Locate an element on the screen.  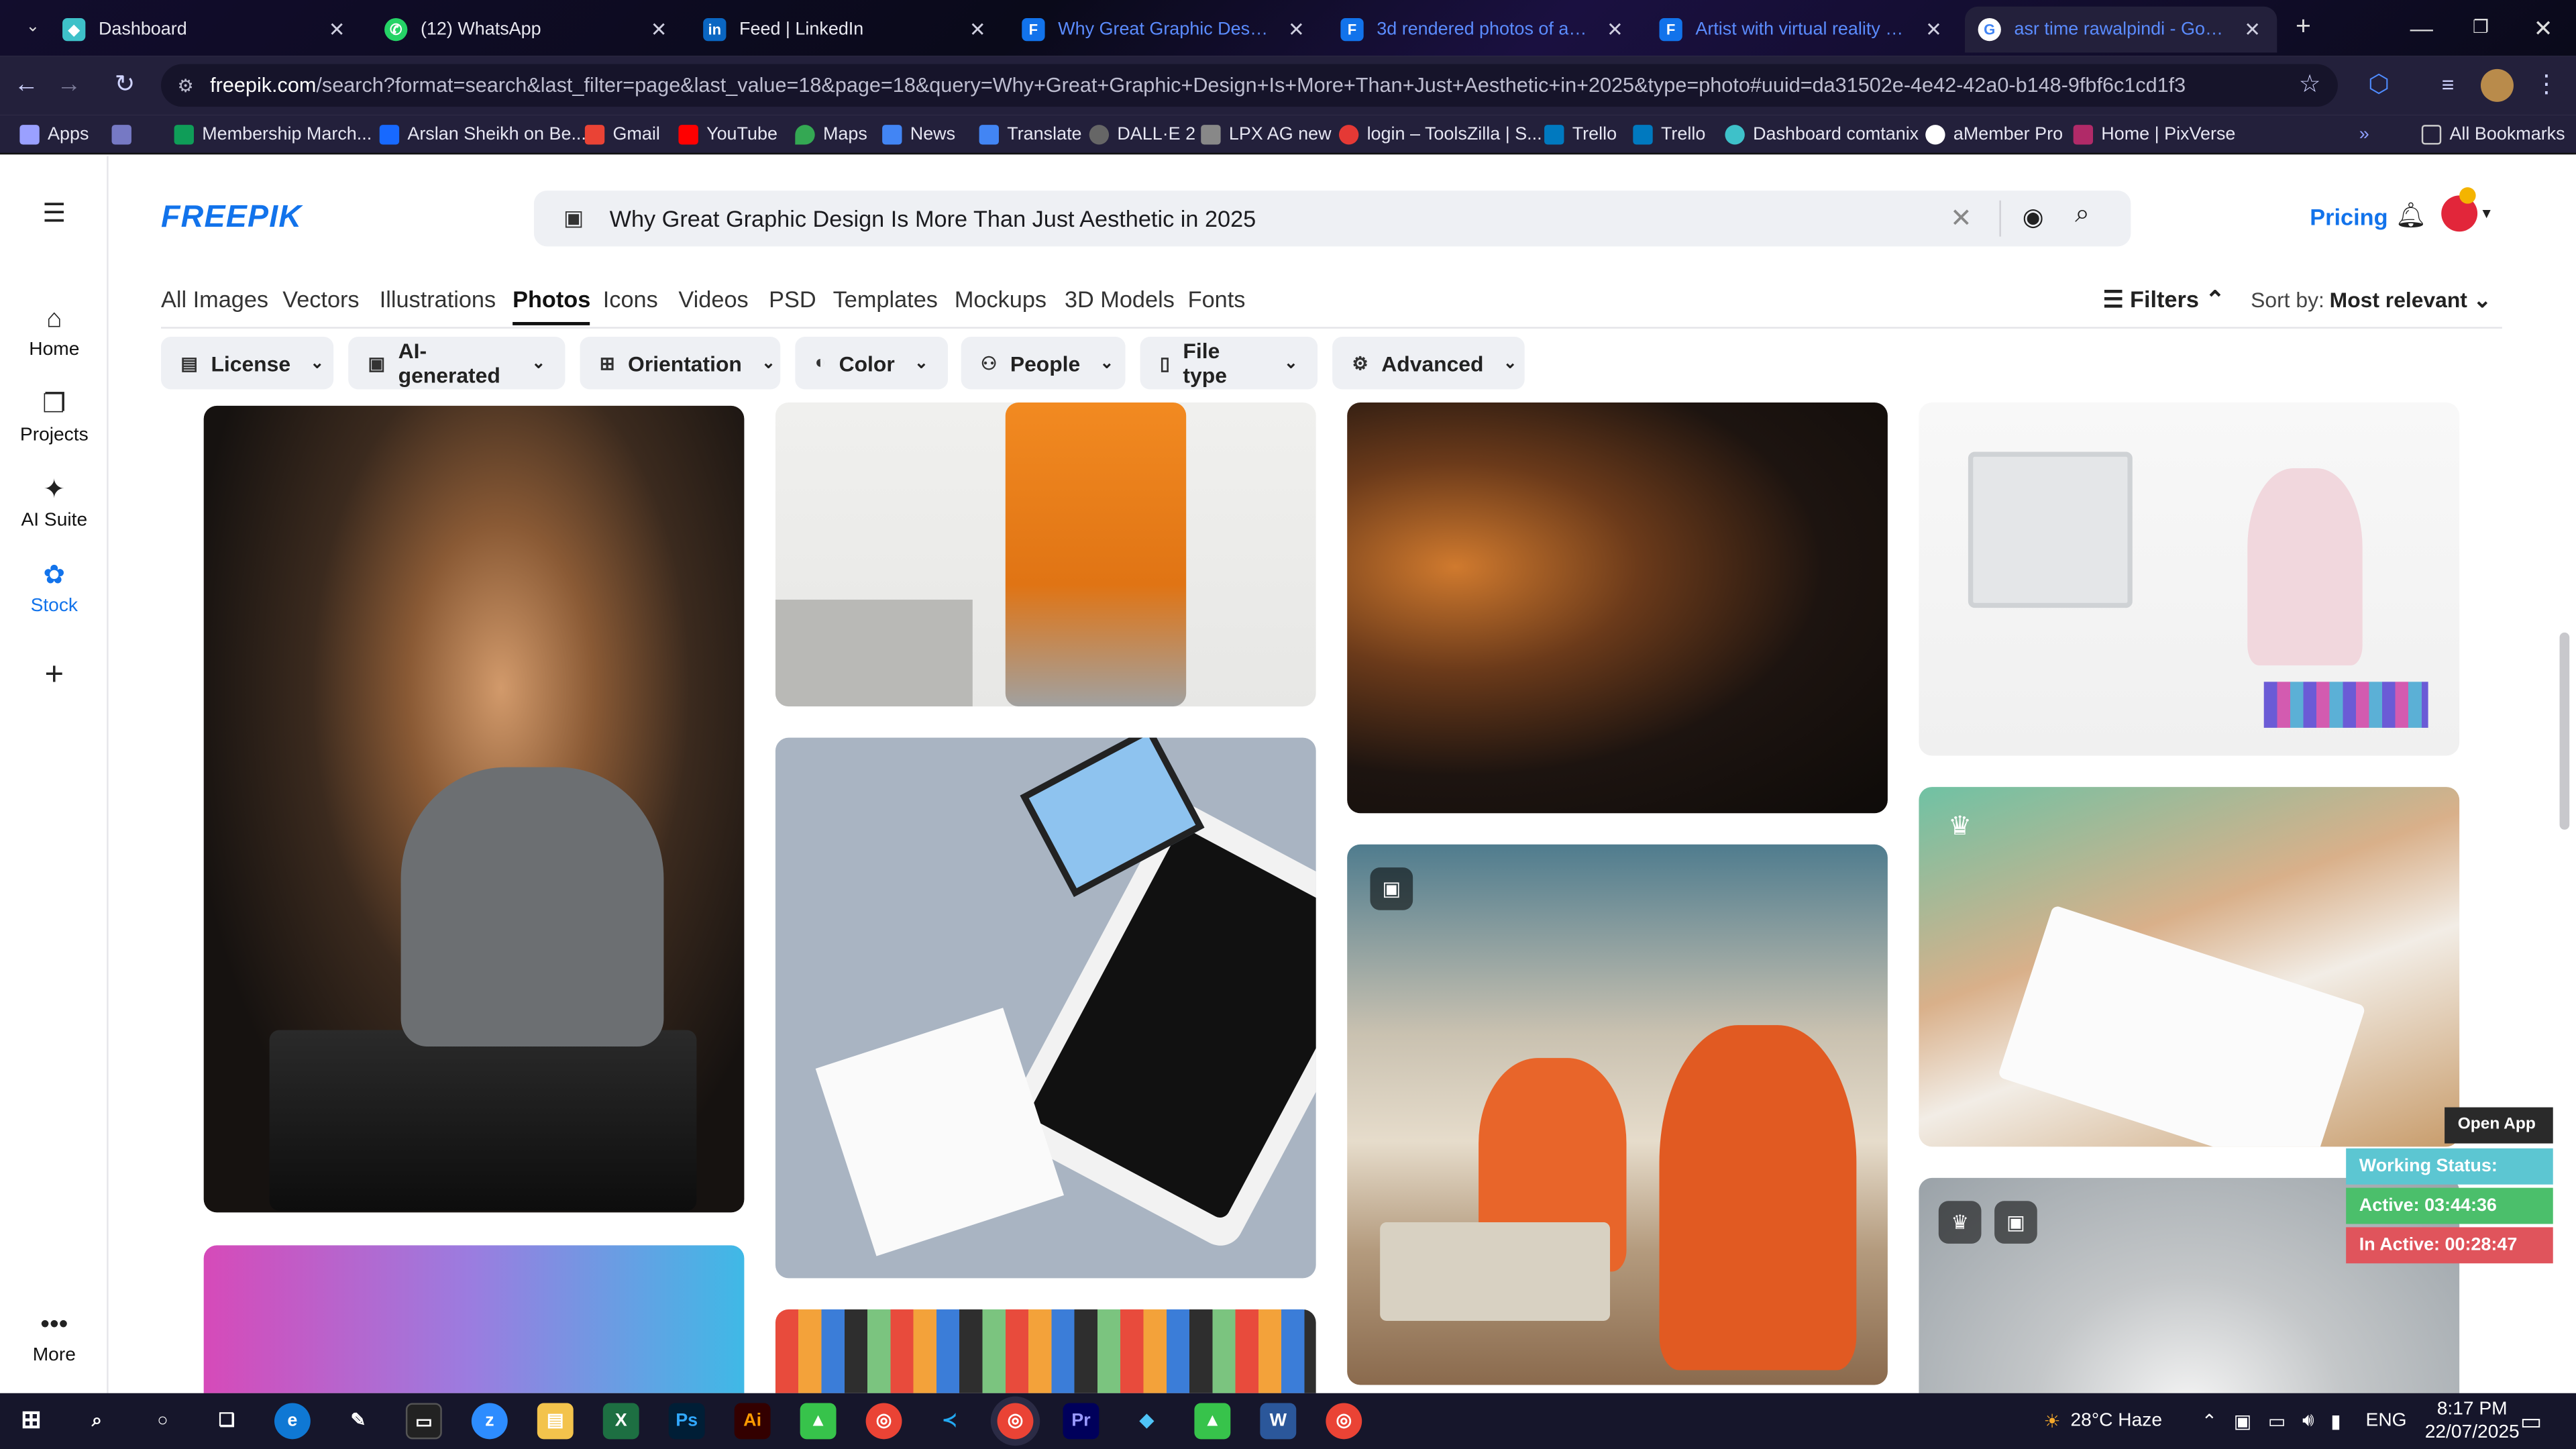
result-image-orange-jacket is located at coordinates (1045, 554).